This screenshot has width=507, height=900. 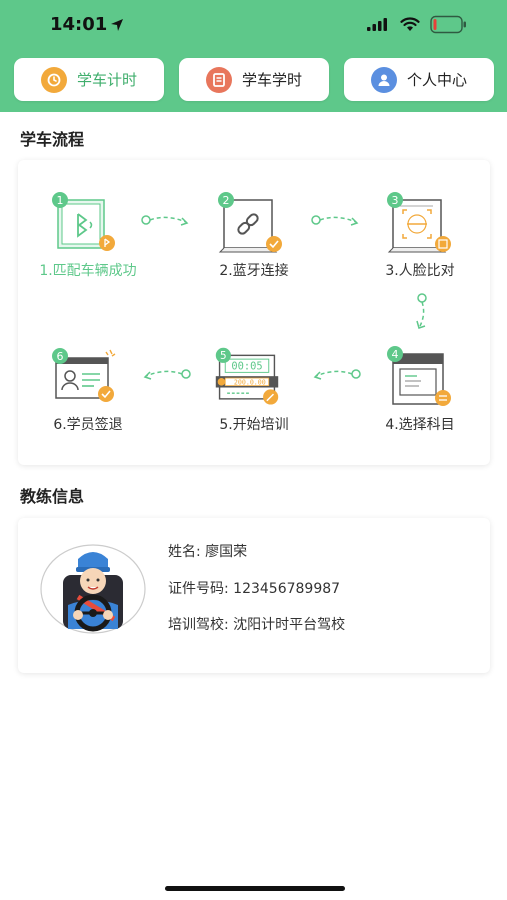 What do you see at coordinates (419, 222) in the screenshot?
I see `face-scan-icon: 3` at bounding box center [419, 222].